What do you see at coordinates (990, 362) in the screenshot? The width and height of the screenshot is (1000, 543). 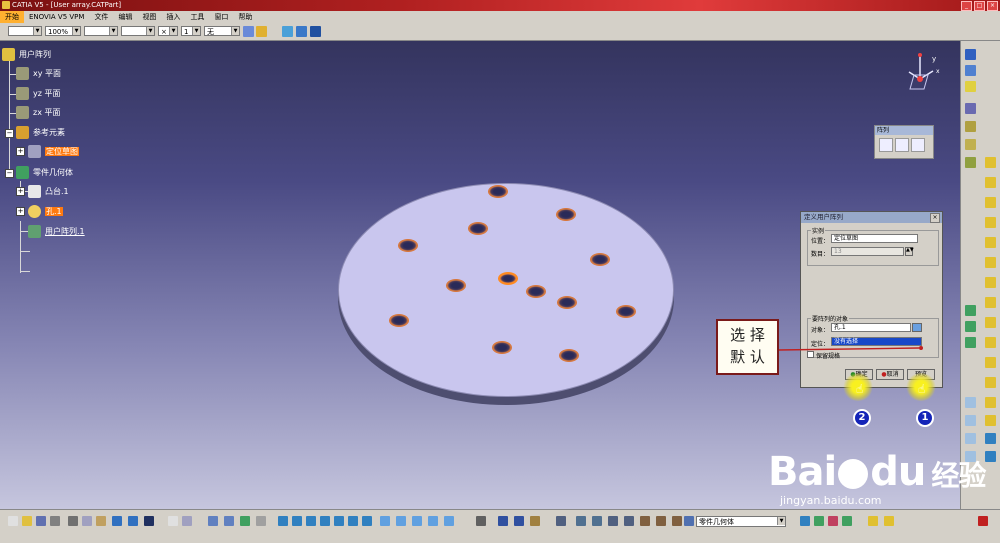 I see `remove-face-icon` at bounding box center [990, 362].